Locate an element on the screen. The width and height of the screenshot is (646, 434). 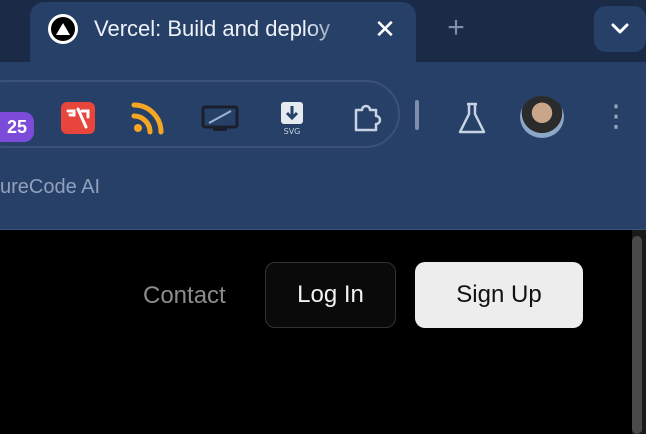
contact-link: Contact is located at coordinates (184, 296).